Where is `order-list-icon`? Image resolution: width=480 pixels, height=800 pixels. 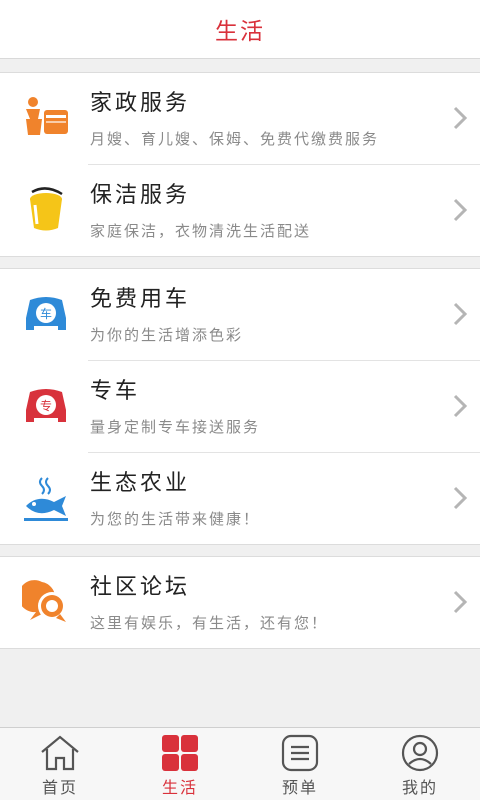
order-list-icon is located at coordinates (300, 753).